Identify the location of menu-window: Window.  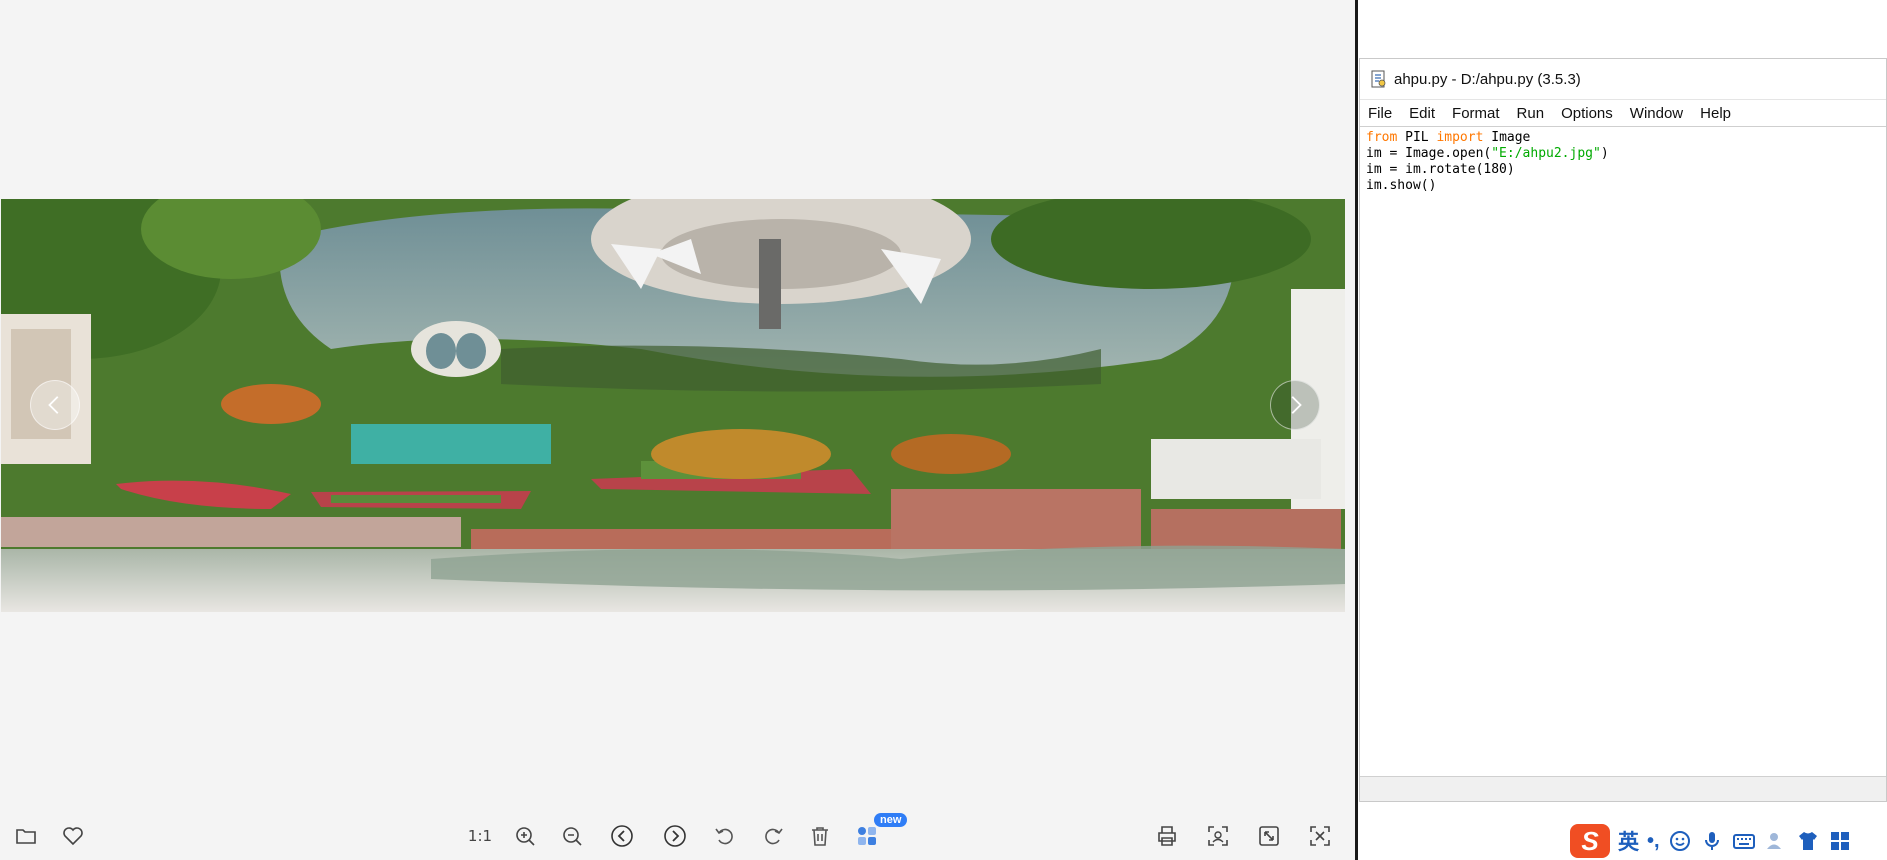
(1656, 113).